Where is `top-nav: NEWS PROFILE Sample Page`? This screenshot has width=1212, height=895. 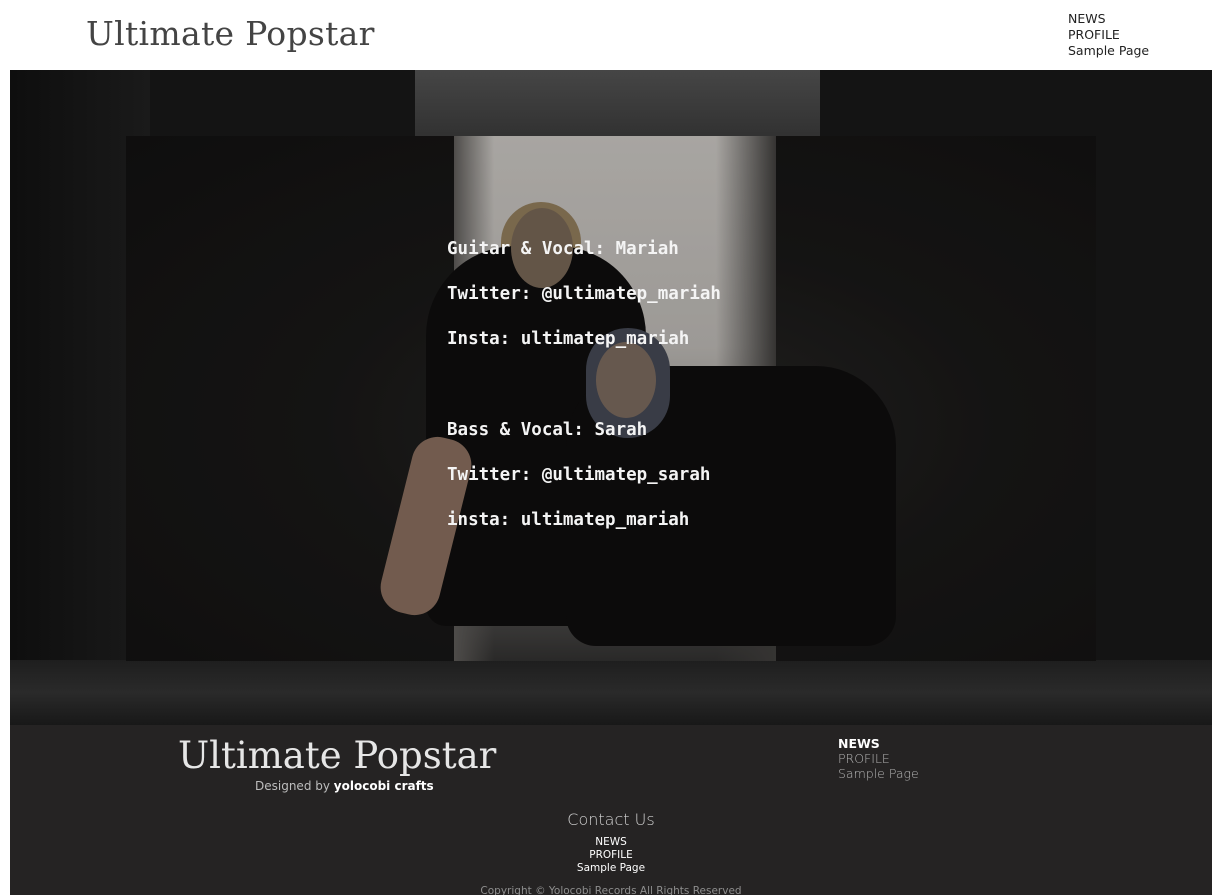
top-nav: NEWS PROFILE Sample Page is located at coordinates (1108, 35).